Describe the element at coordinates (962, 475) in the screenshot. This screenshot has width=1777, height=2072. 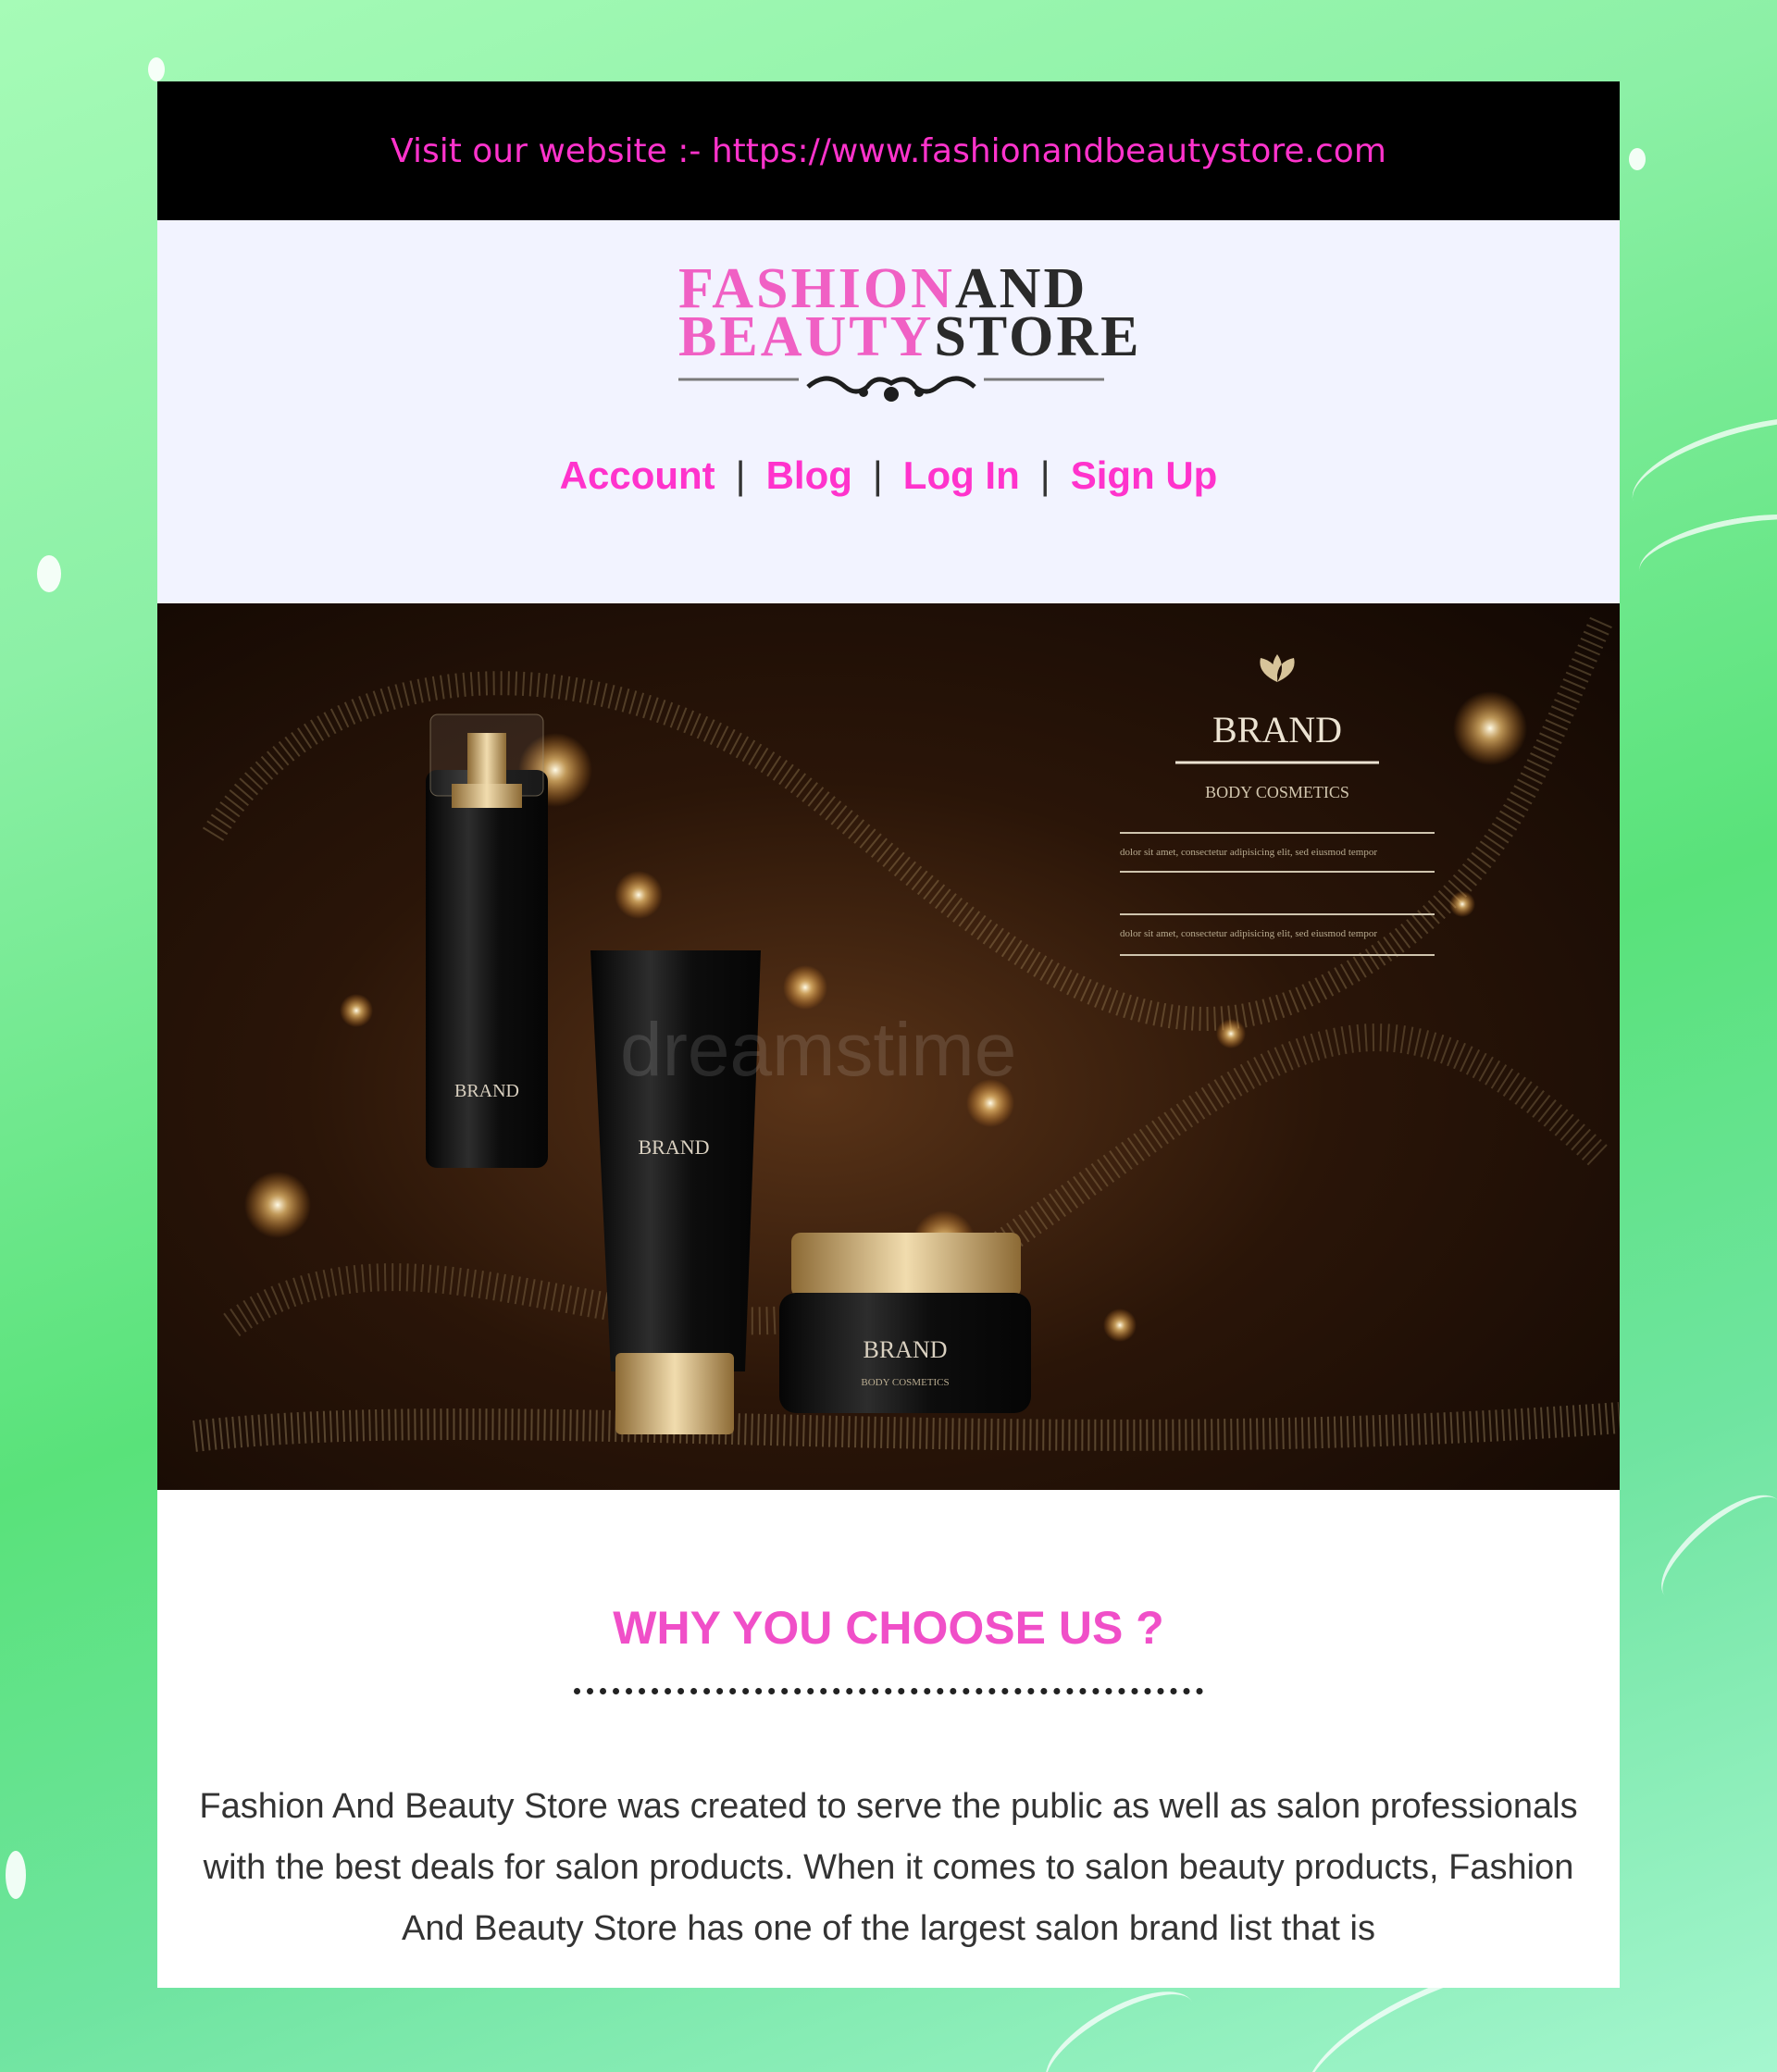
I see `nav-login-link: Log In` at that location.